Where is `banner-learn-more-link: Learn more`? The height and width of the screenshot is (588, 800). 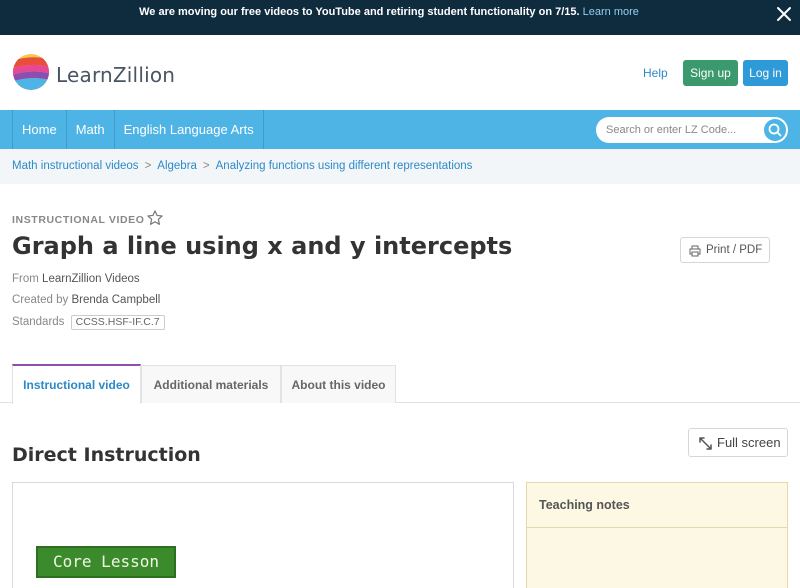
banner-learn-more-link: Learn more is located at coordinates (611, 12).